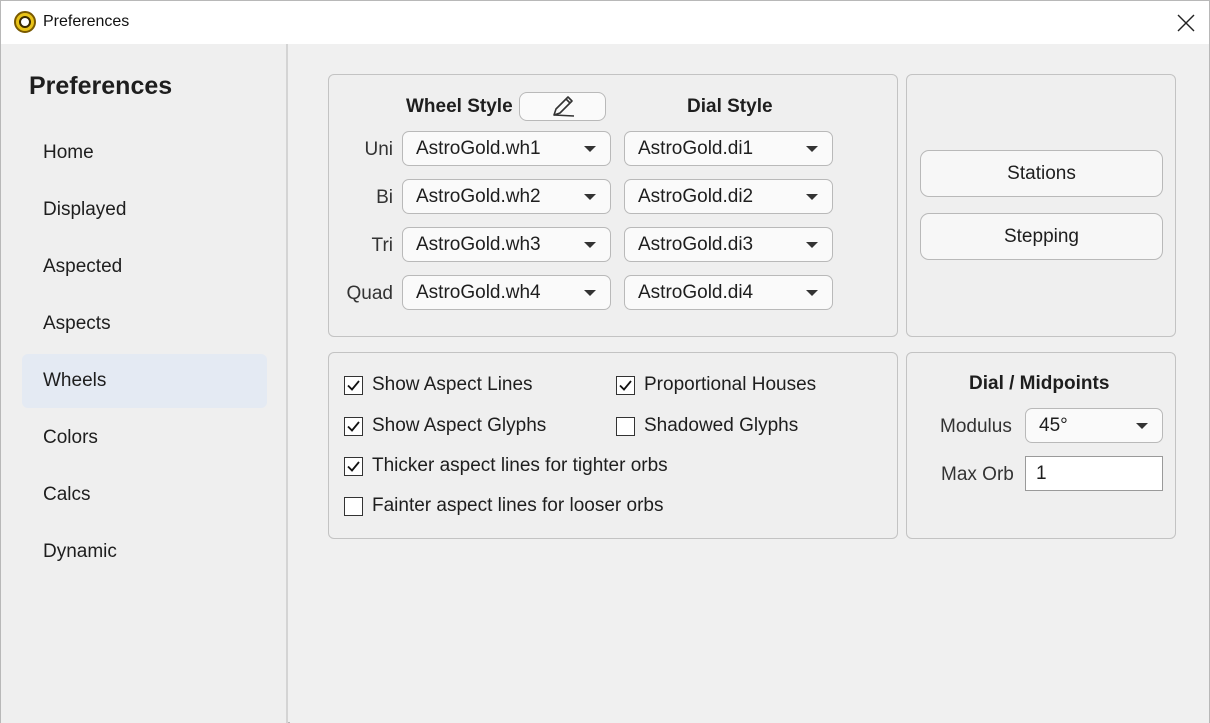 This screenshot has width=1210, height=723. What do you see at coordinates (1041, 173) in the screenshot?
I see `stations-button: Stations` at bounding box center [1041, 173].